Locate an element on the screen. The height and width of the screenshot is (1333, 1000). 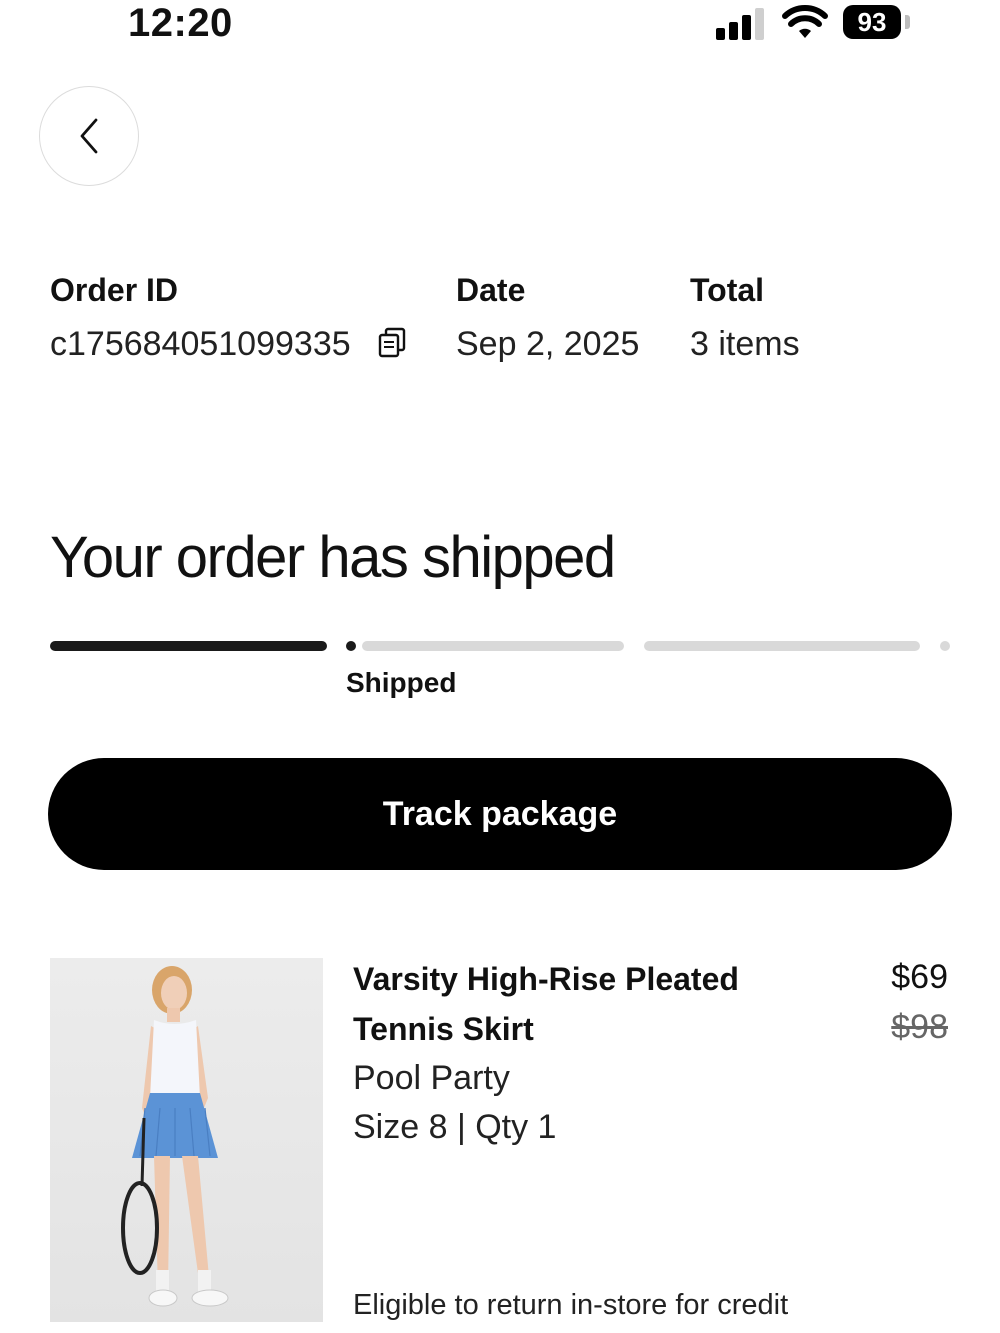
progress-segment-ordered is located at coordinates (188, 646).